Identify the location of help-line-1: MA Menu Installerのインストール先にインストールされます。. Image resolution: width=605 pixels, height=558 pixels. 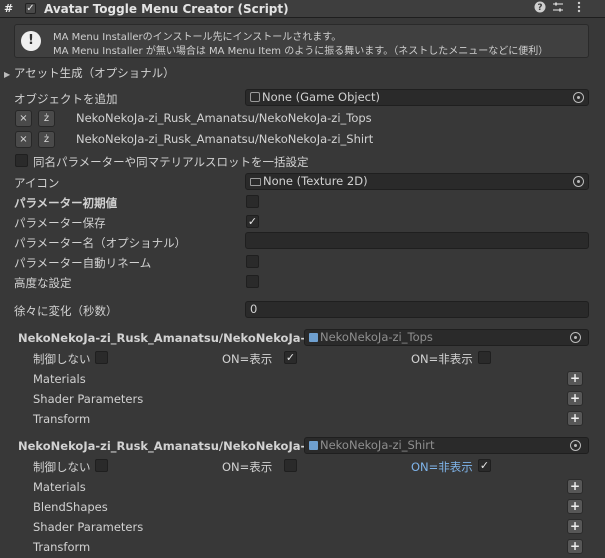
(197, 37).